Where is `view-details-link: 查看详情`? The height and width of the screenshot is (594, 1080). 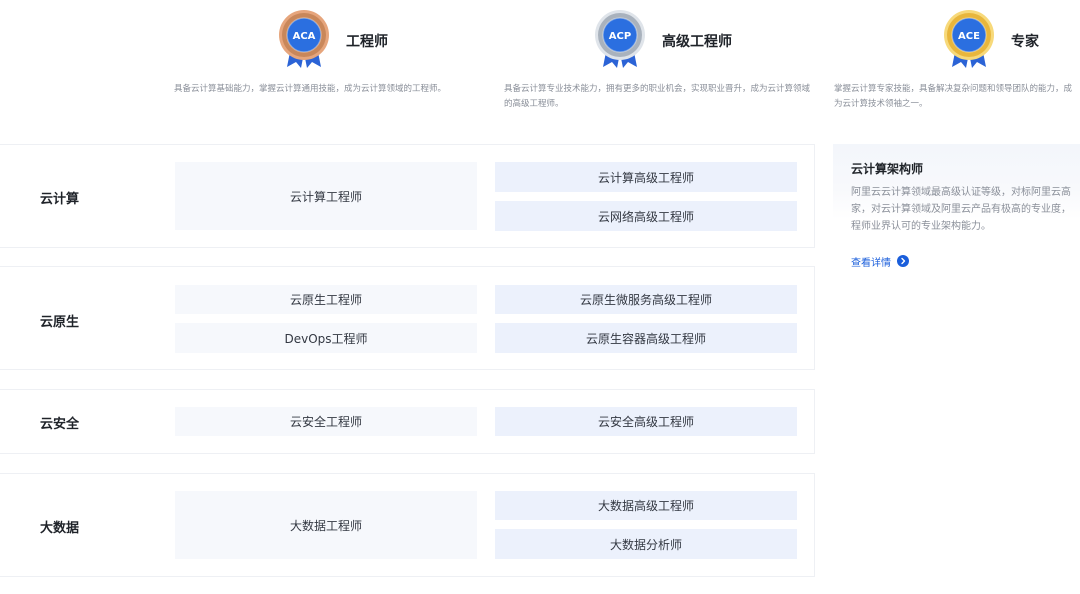 view-details-link: 查看详情 is located at coordinates (880, 261).